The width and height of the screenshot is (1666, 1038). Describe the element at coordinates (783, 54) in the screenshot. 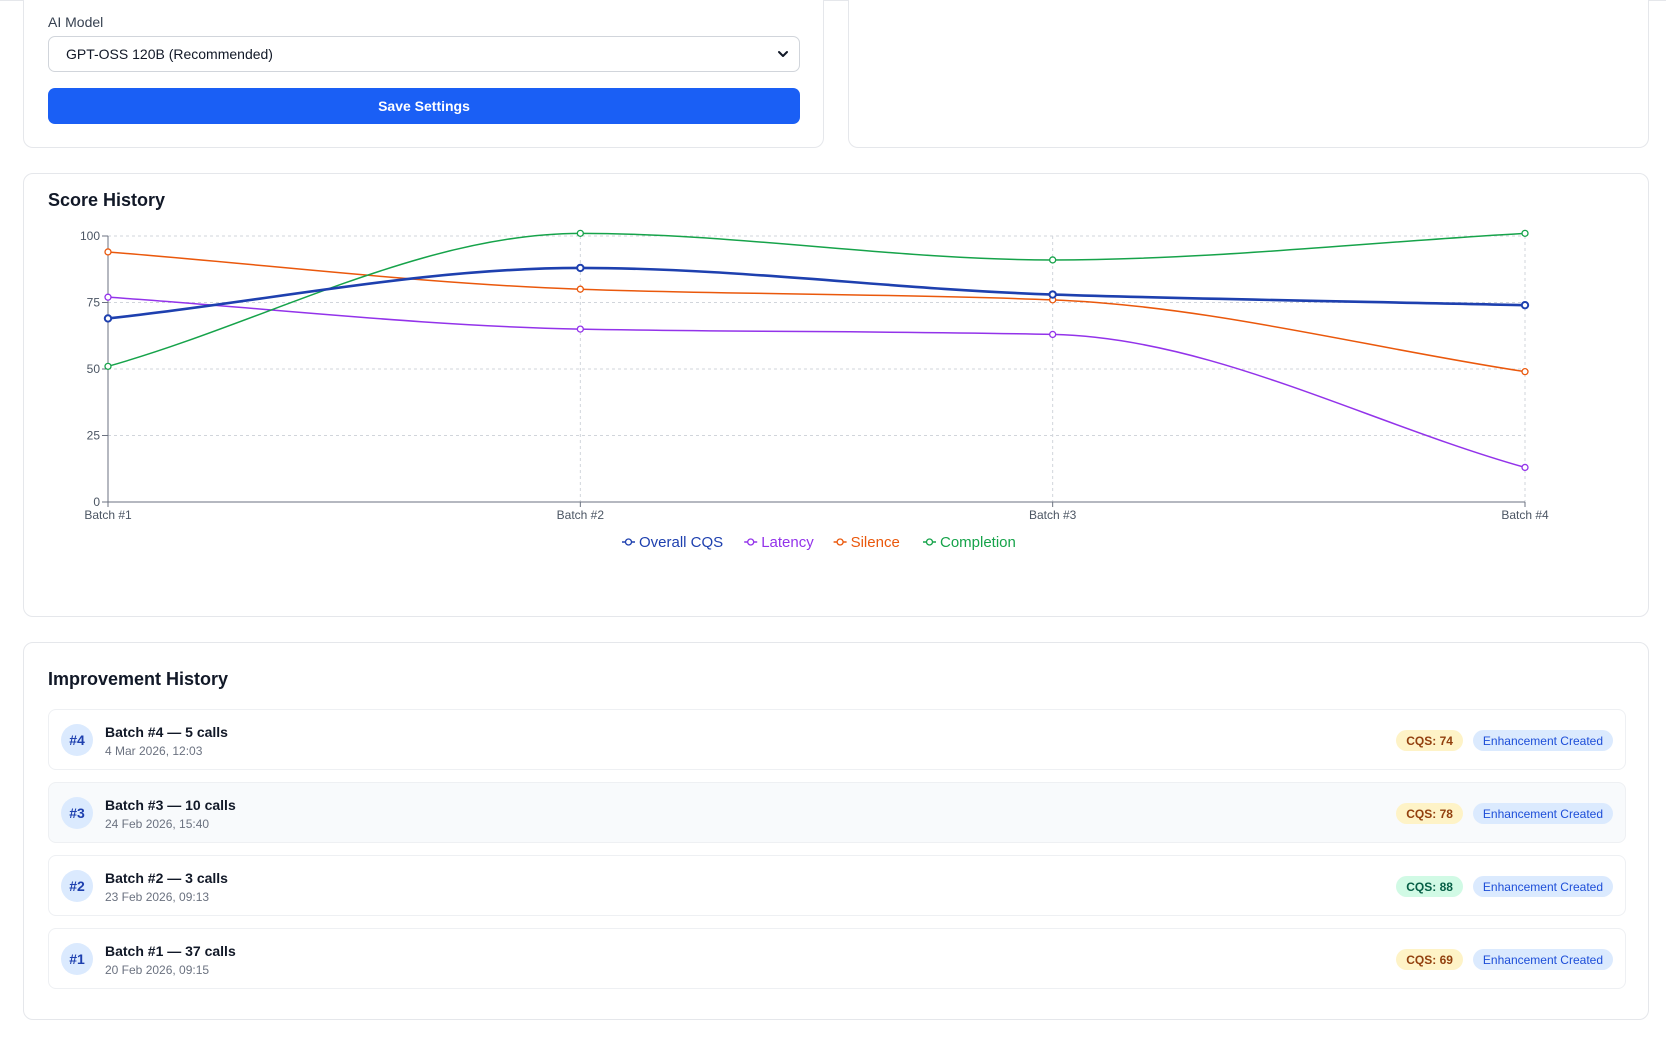

I see `chevron-down-icon` at that location.